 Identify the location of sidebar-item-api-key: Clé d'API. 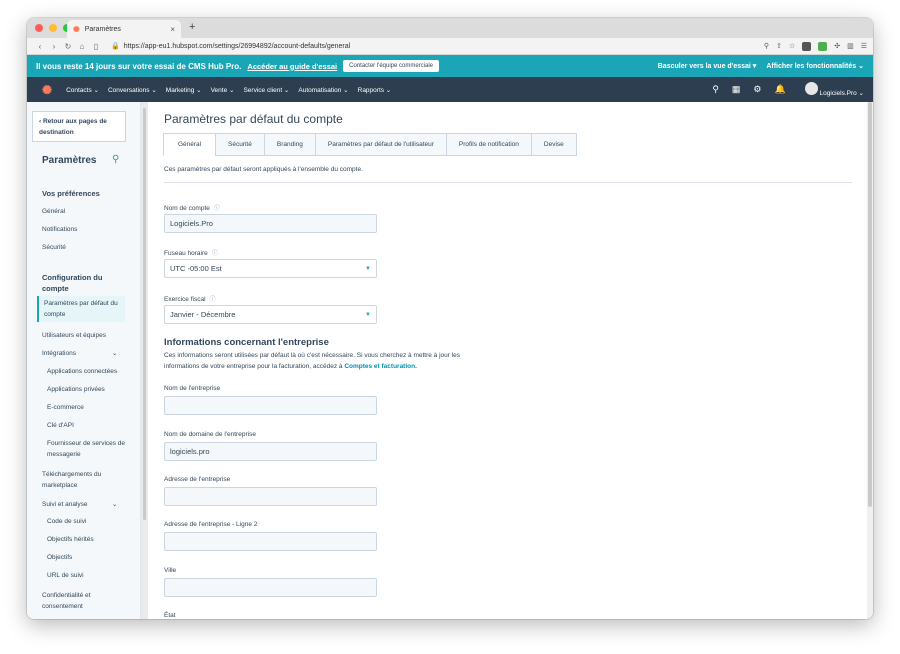
(60, 425).